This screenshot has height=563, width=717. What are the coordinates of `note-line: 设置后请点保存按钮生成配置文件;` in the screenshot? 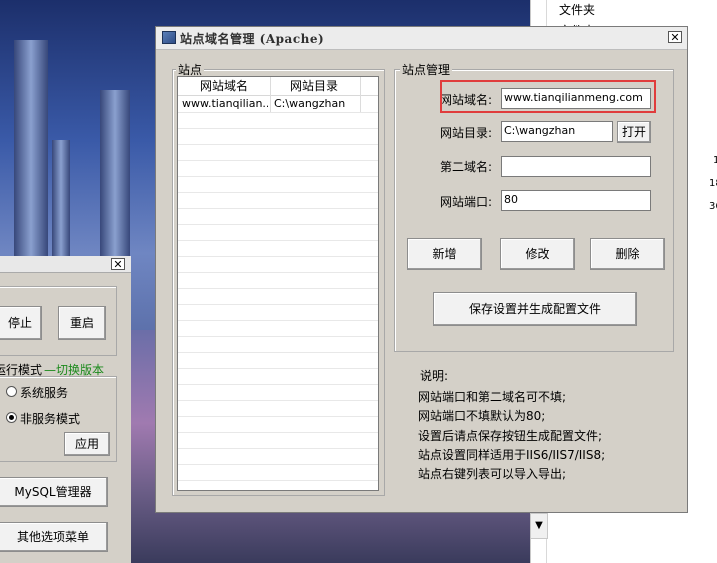 It's located at (510, 436).